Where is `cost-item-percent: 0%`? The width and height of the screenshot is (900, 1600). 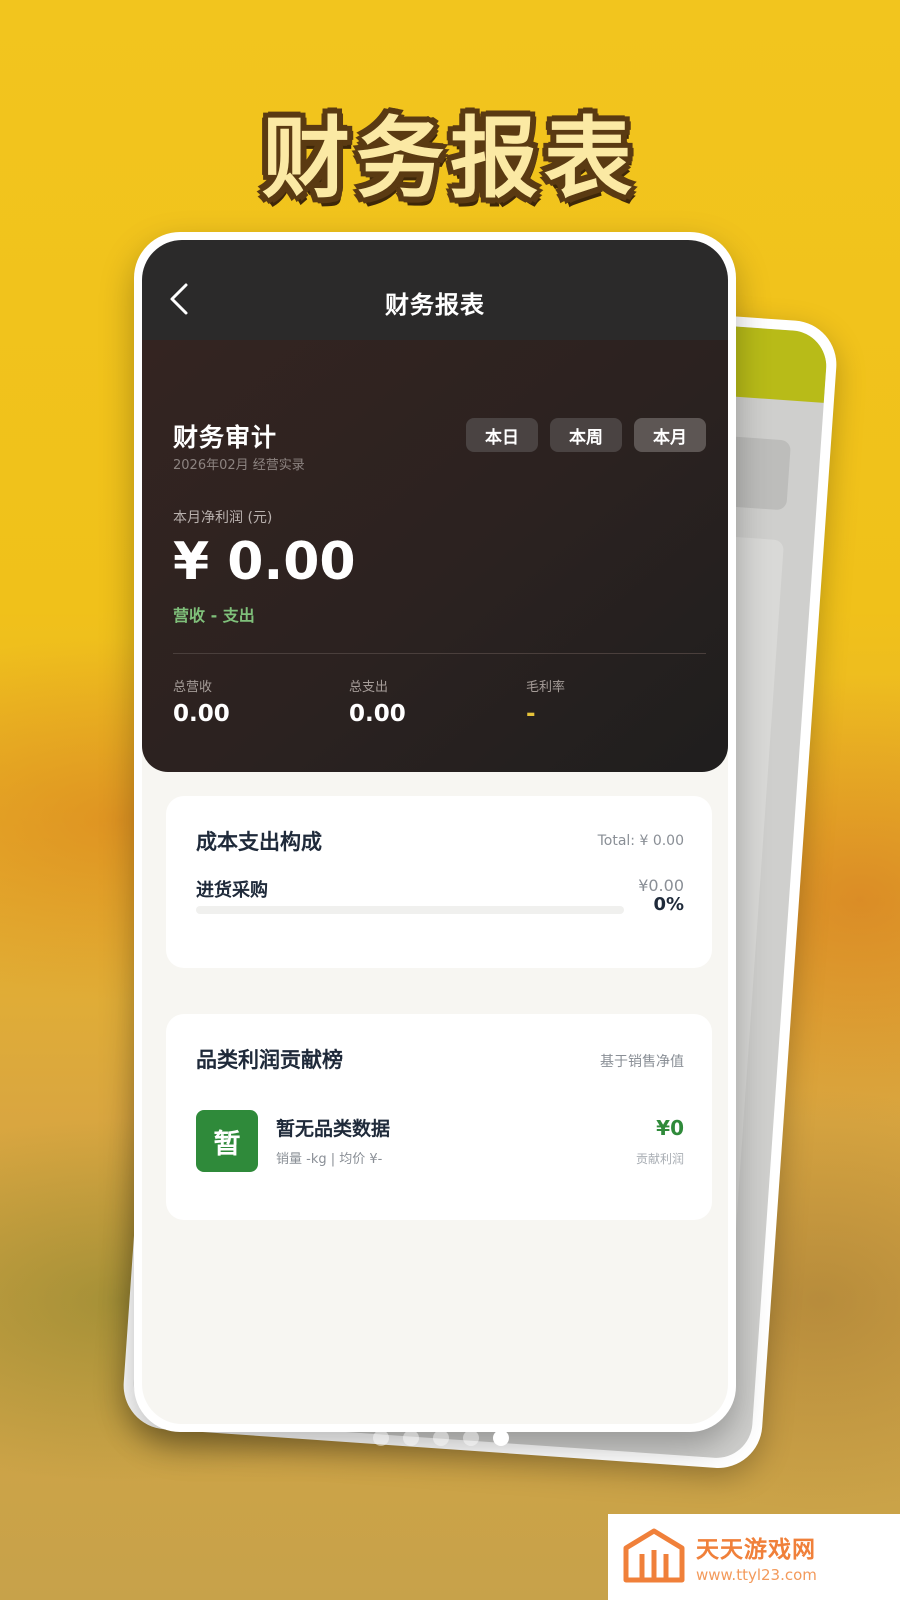
cost-item-percent: 0% is located at coordinates (668, 904).